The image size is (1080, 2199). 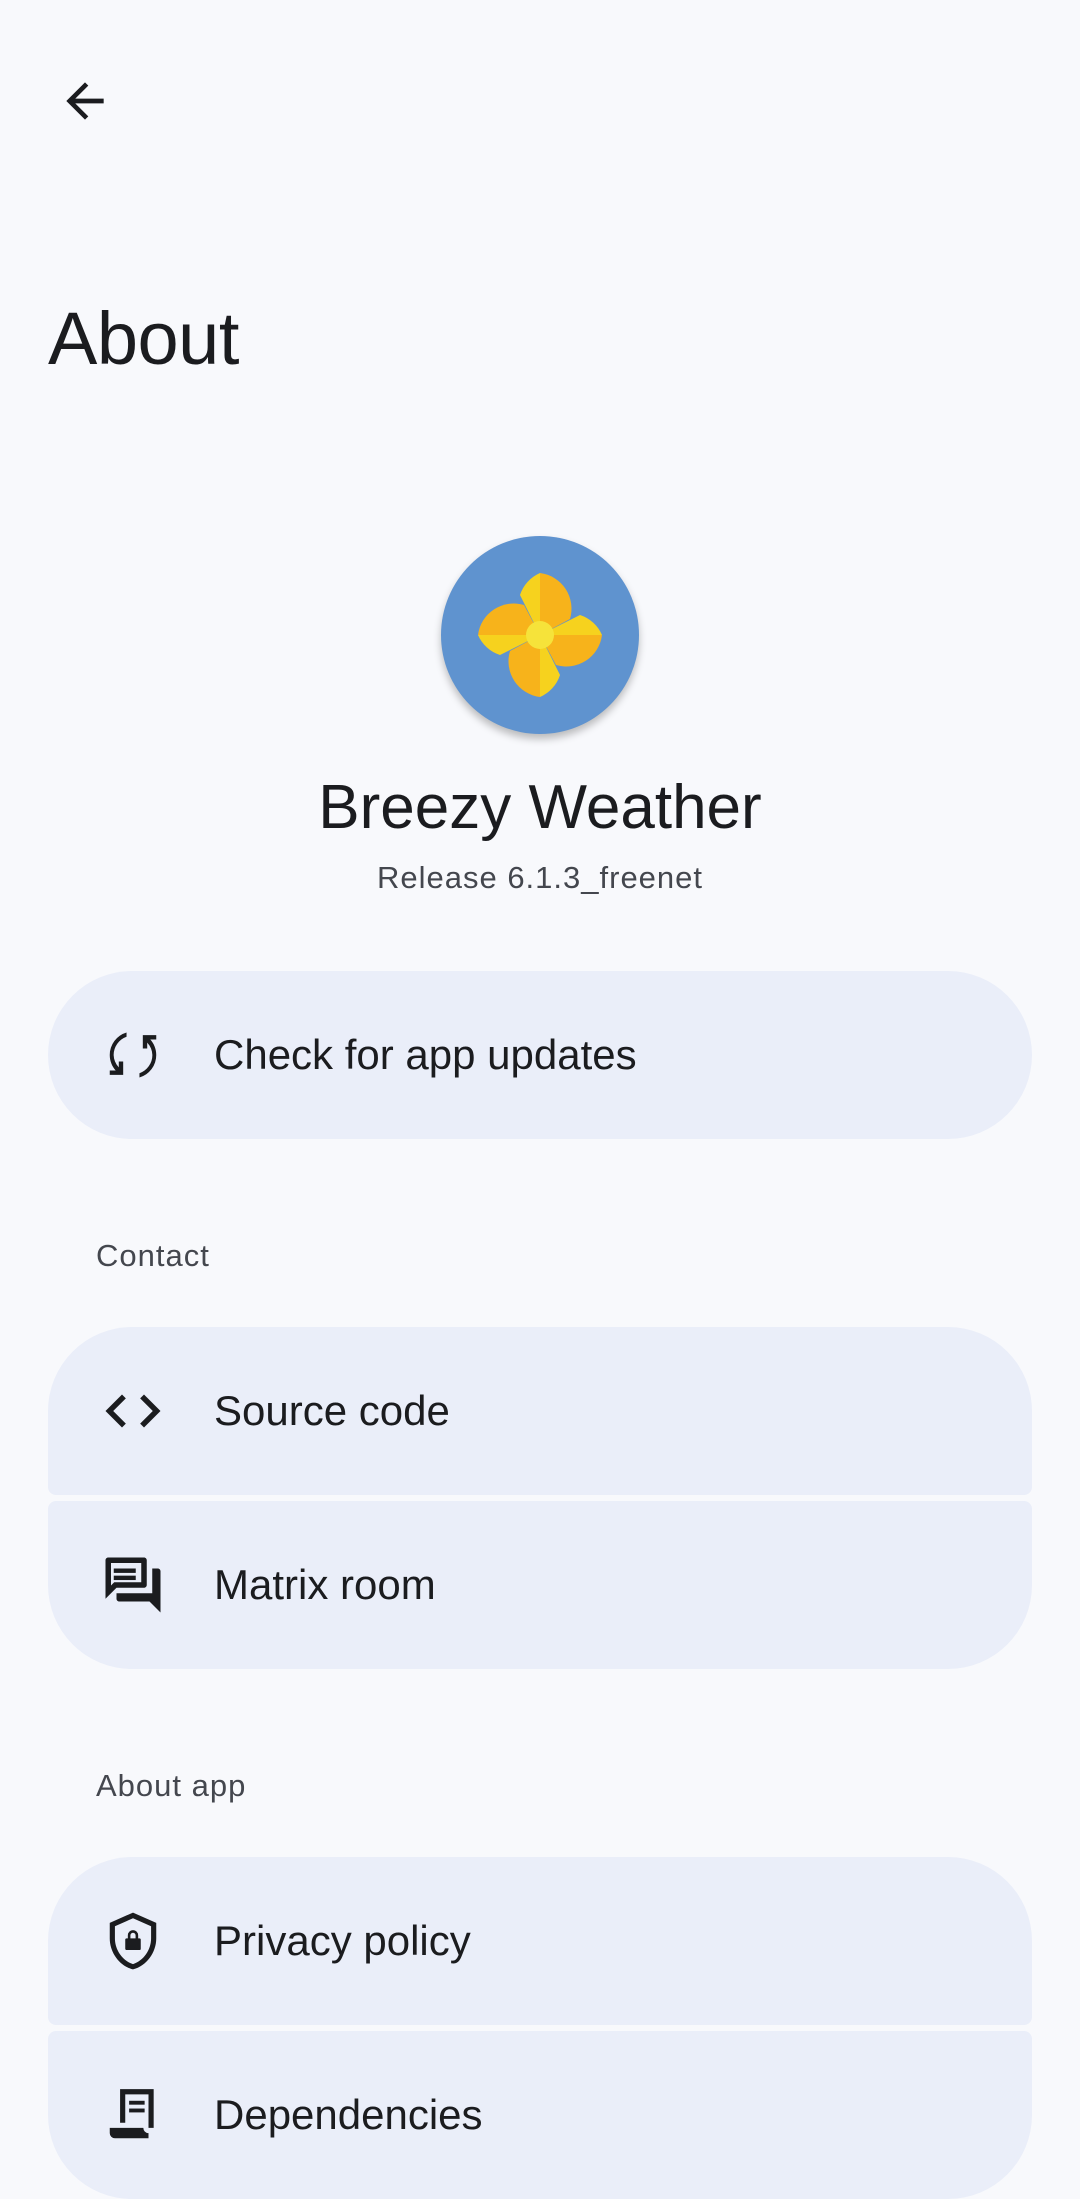 I want to click on matrix-room-item: Matrix room, so click(x=540, y=1585).